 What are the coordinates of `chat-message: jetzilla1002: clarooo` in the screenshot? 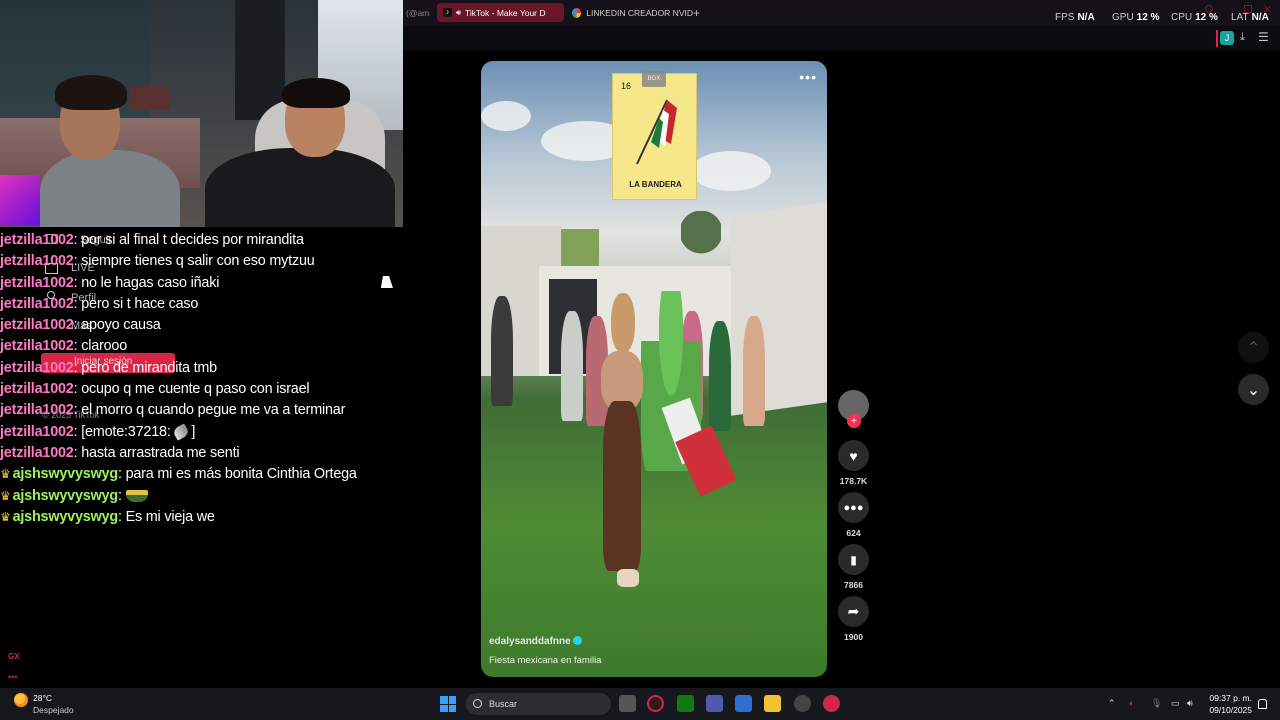 It's located at (201, 346).